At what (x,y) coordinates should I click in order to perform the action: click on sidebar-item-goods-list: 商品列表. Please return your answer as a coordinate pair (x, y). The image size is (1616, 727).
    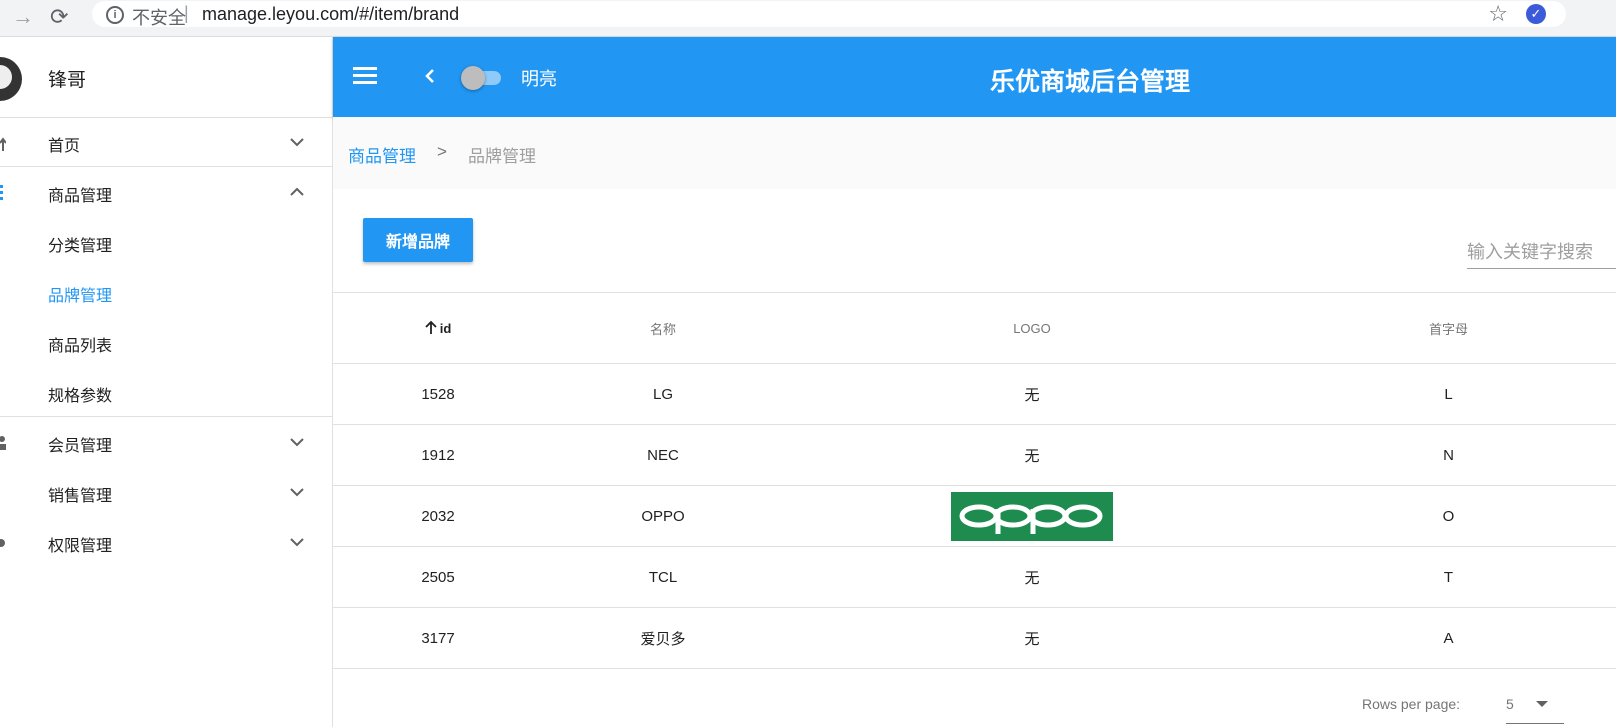
    Looking at the image, I should click on (166, 342).